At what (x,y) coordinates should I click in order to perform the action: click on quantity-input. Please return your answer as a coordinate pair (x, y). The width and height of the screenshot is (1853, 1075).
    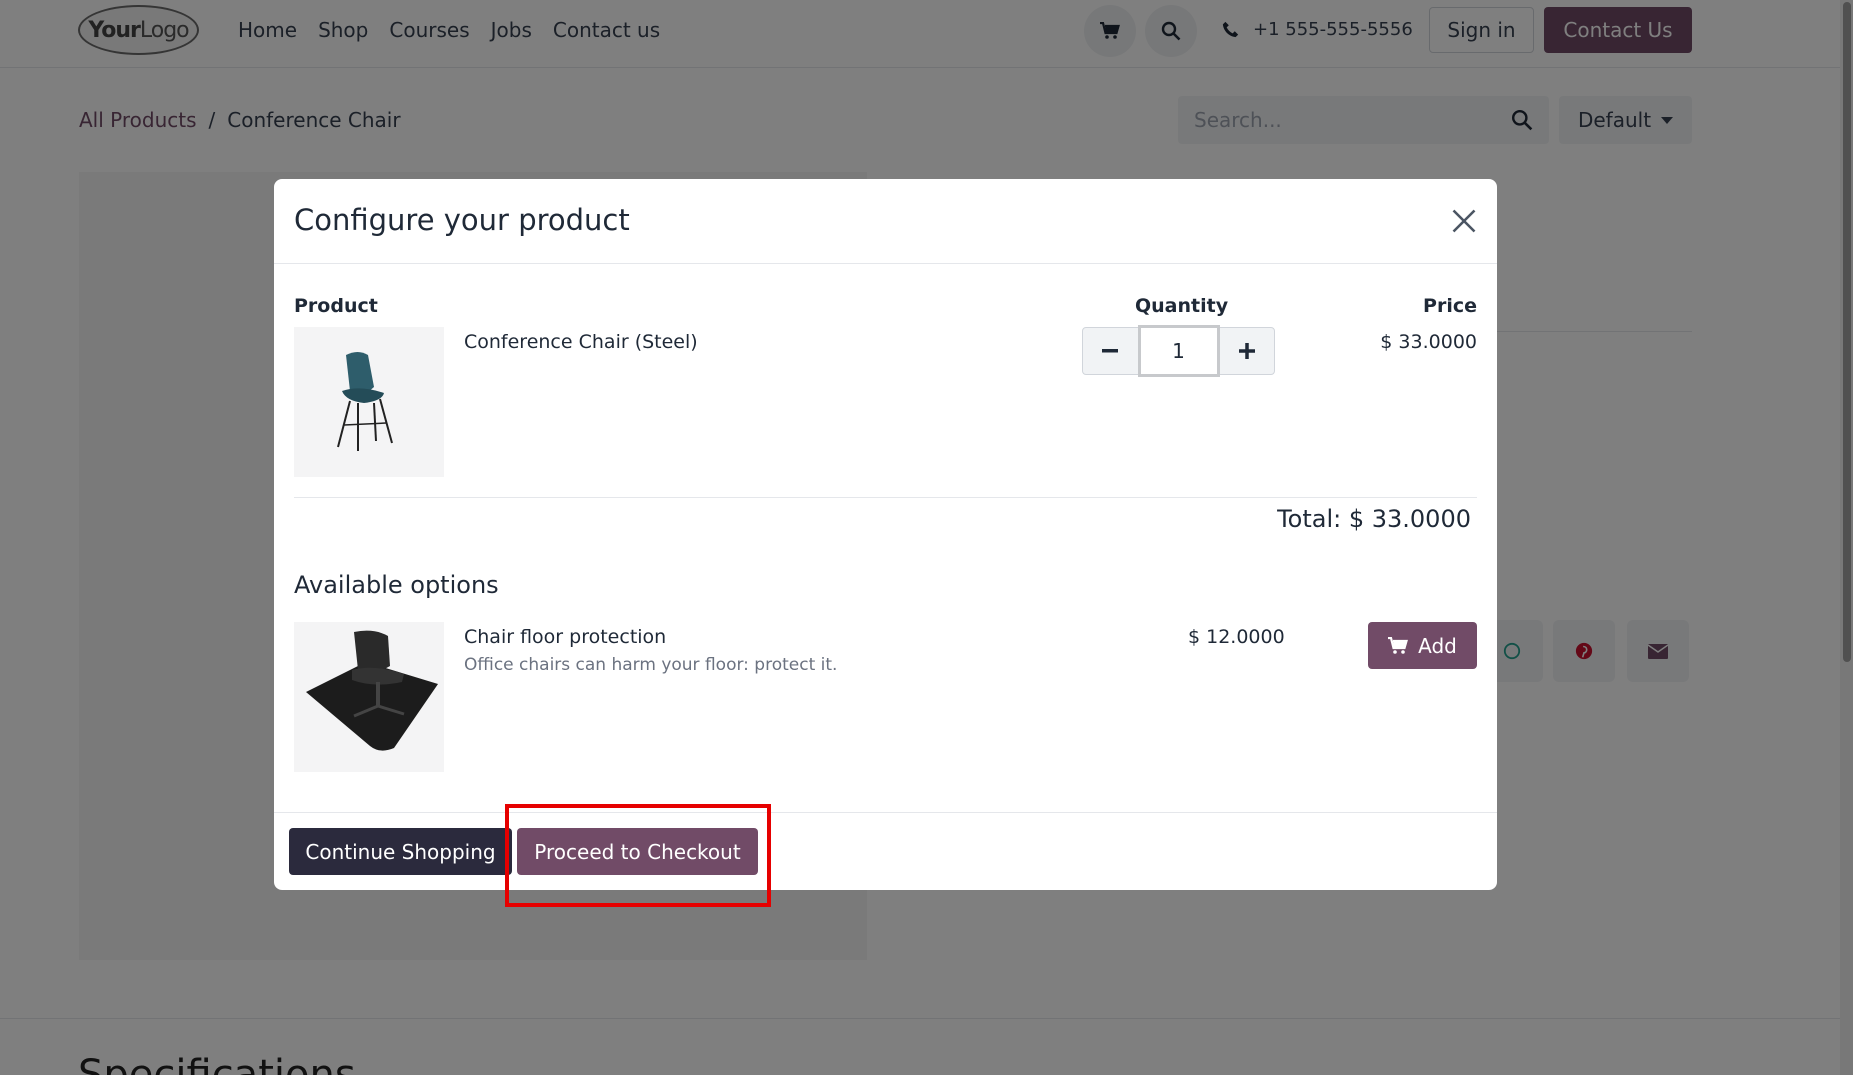
    Looking at the image, I should click on (1178, 351).